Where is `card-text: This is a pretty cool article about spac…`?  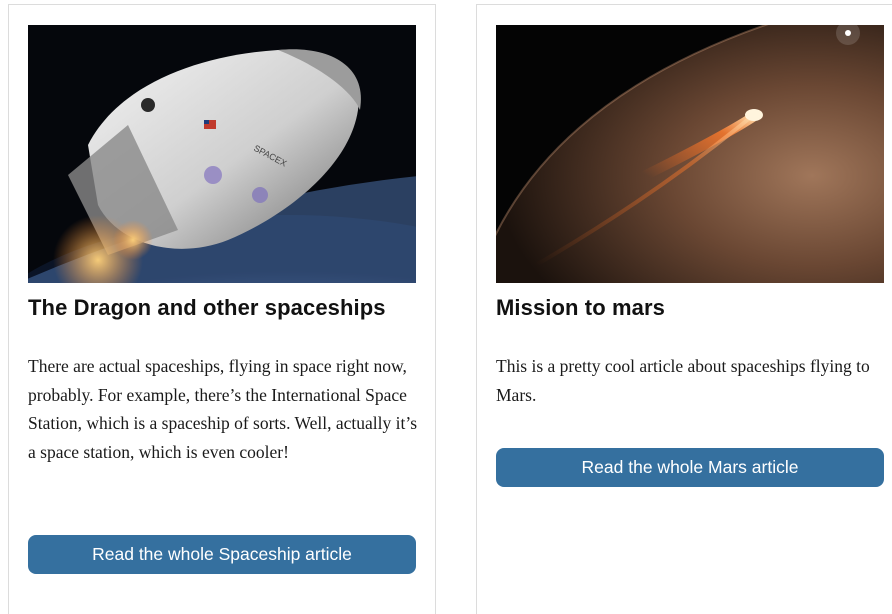 card-text: This is a pretty cool article about spac… is located at coordinates (683, 380).